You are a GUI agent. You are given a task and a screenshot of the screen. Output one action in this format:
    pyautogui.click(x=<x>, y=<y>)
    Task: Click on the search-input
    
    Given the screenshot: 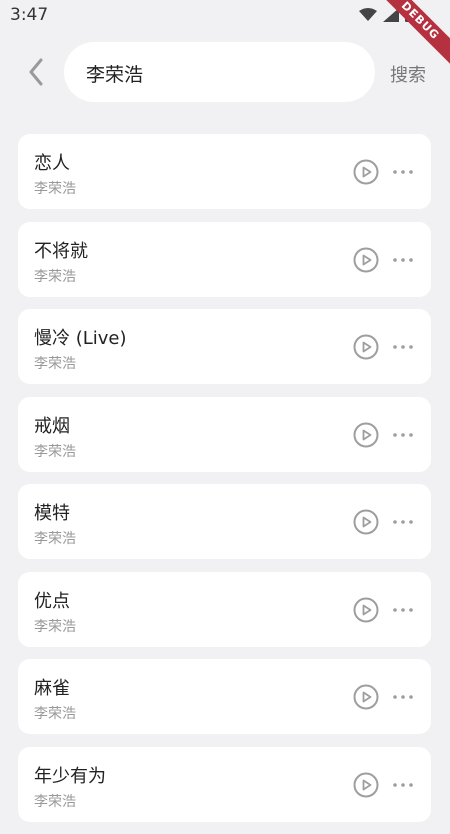 What is the action you would take?
    pyautogui.click(x=221, y=73)
    